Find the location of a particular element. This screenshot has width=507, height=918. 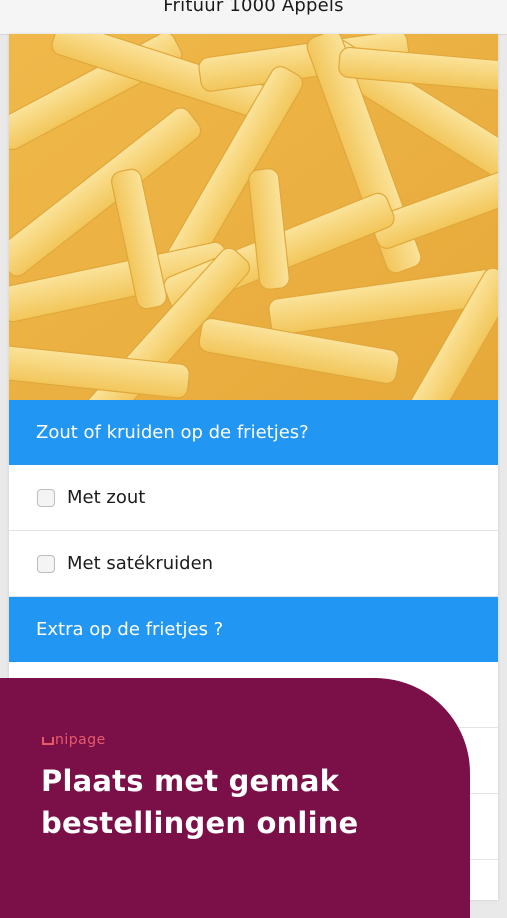

section-title: Zout of kruiden op de frietjes? is located at coordinates (172, 432).